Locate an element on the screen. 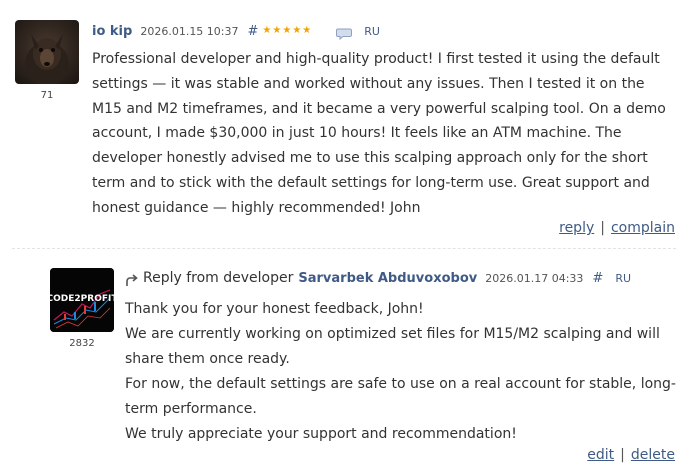 The height and width of the screenshot is (474, 690). developer-name-link: Sarvarbek Abduvoxobov is located at coordinates (387, 278).